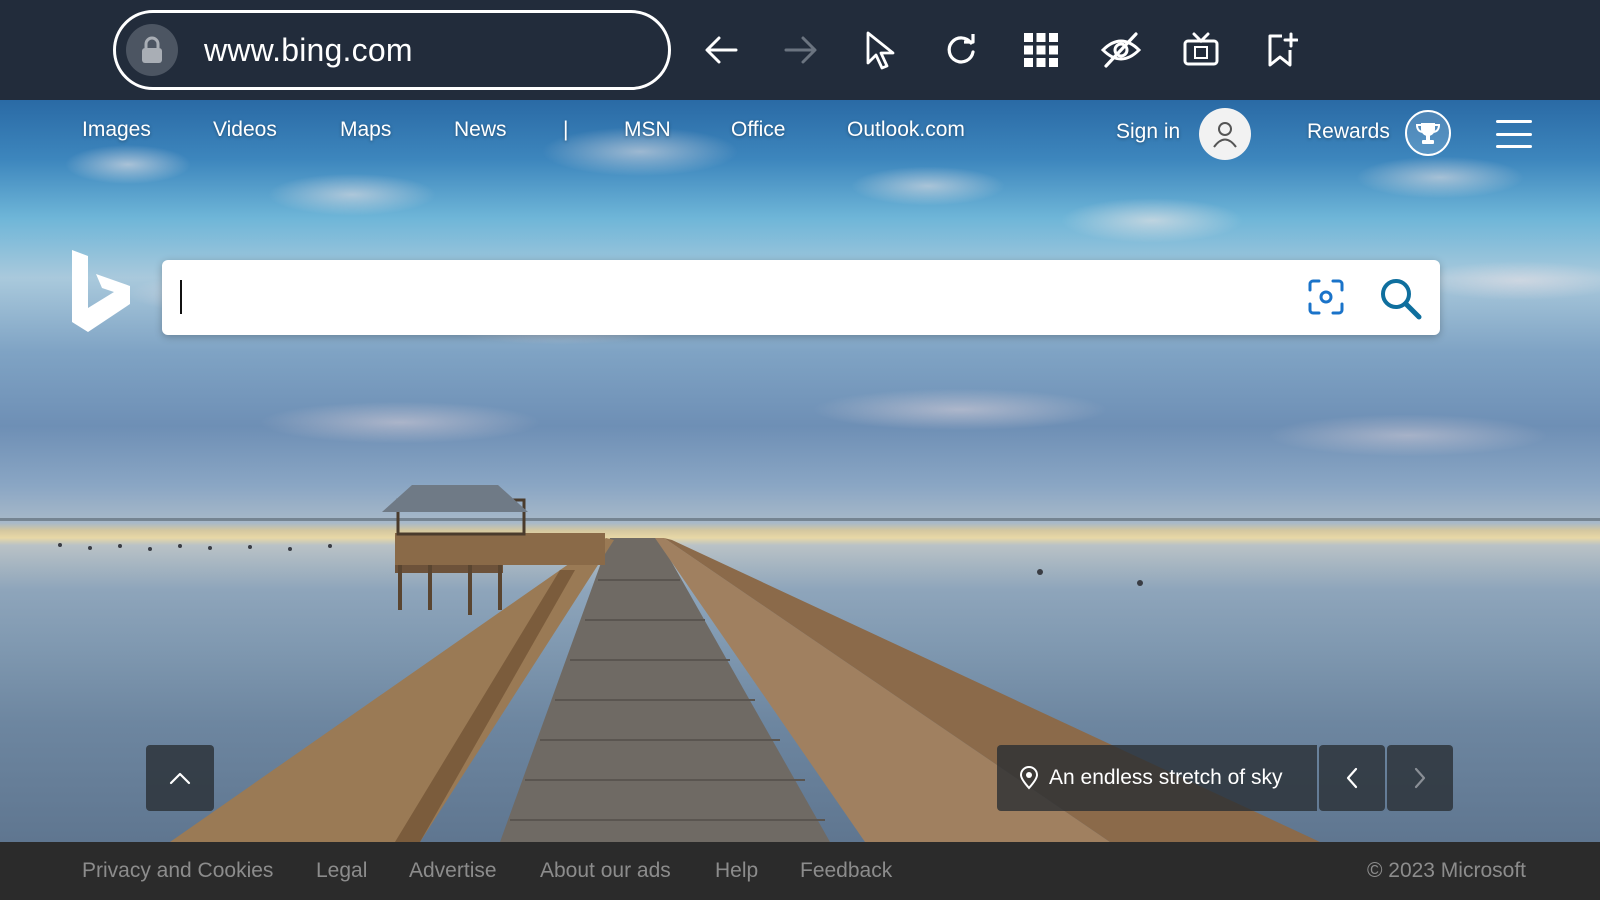 The width and height of the screenshot is (1600, 900). I want to click on nav-link-images: Images, so click(116, 130).